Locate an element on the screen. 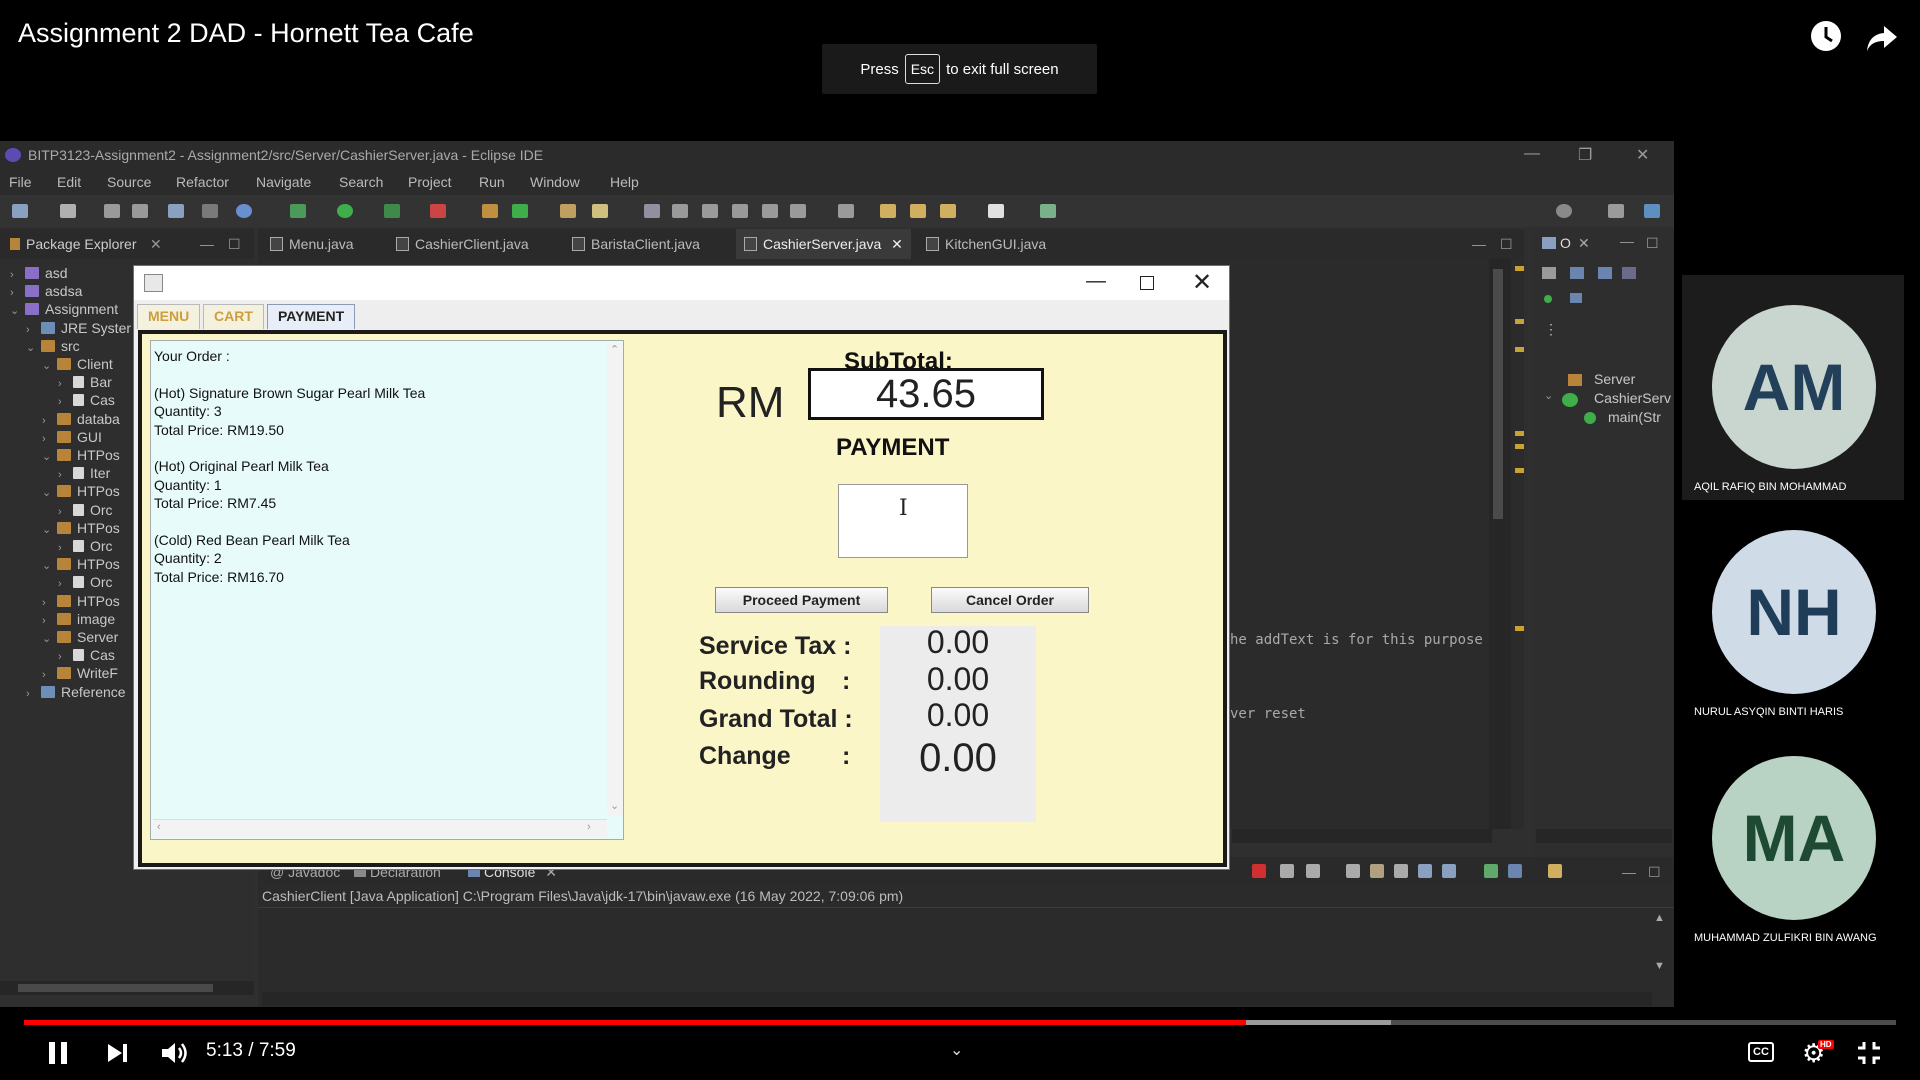 The image size is (1920, 1080). remove-all-icon is located at coordinates (1313, 871).